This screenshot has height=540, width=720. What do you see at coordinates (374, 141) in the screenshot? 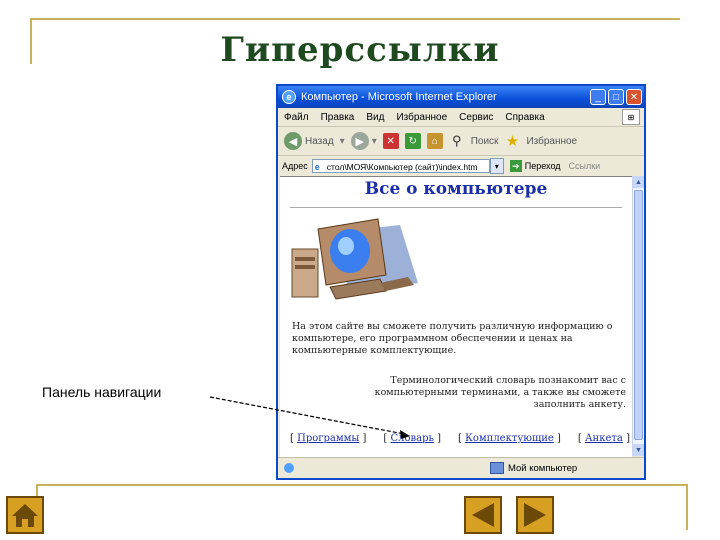
I see `forward-dropdown-icon: ▾` at bounding box center [374, 141].